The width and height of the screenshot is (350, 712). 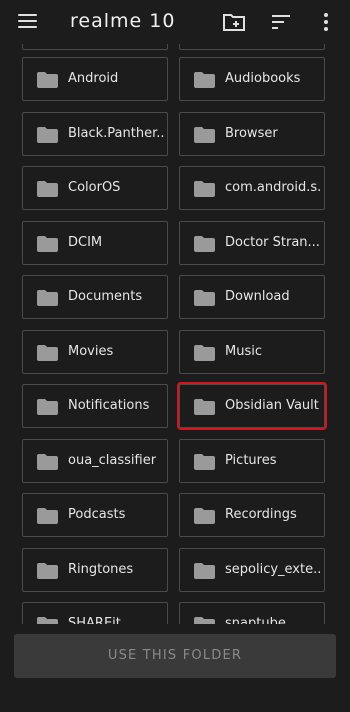 What do you see at coordinates (101, 569) in the screenshot?
I see `folder-label: Ringtones` at bounding box center [101, 569].